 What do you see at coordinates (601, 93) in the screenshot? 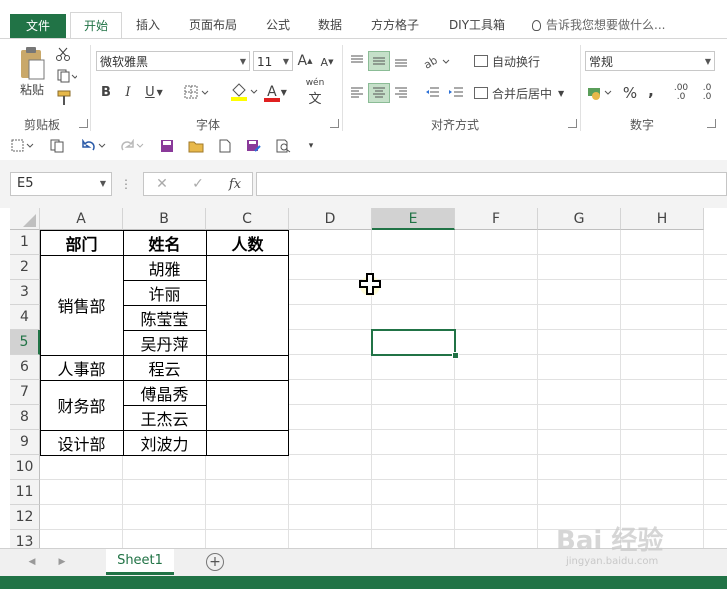
I see `accounting-format-icon` at bounding box center [601, 93].